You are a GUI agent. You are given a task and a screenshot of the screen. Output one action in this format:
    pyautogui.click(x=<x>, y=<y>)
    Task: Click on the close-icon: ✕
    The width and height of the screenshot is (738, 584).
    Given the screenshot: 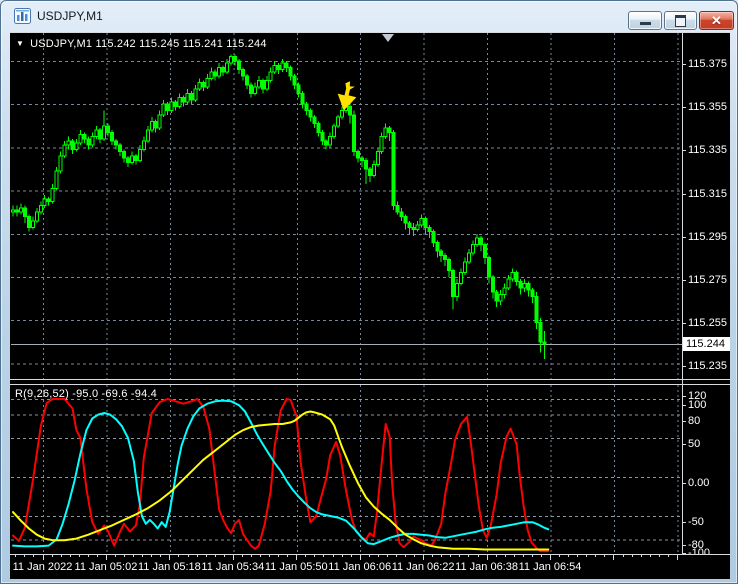 What is the action you would take?
    pyautogui.click(x=716, y=20)
    